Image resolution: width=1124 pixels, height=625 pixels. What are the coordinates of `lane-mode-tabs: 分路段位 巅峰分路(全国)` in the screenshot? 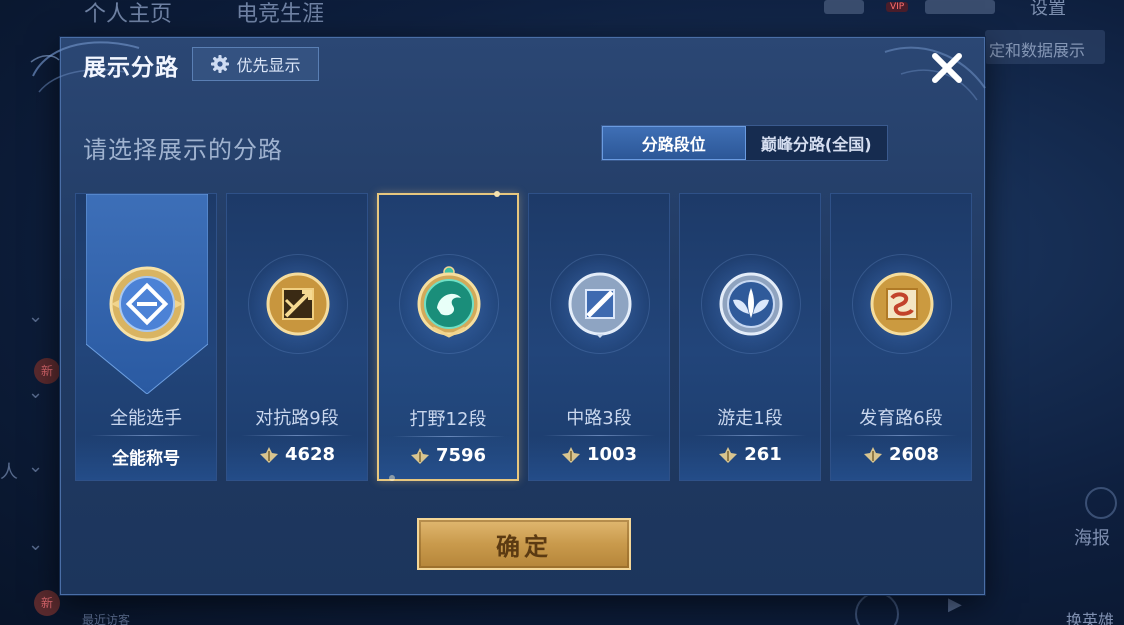 It's located at (744, 143).